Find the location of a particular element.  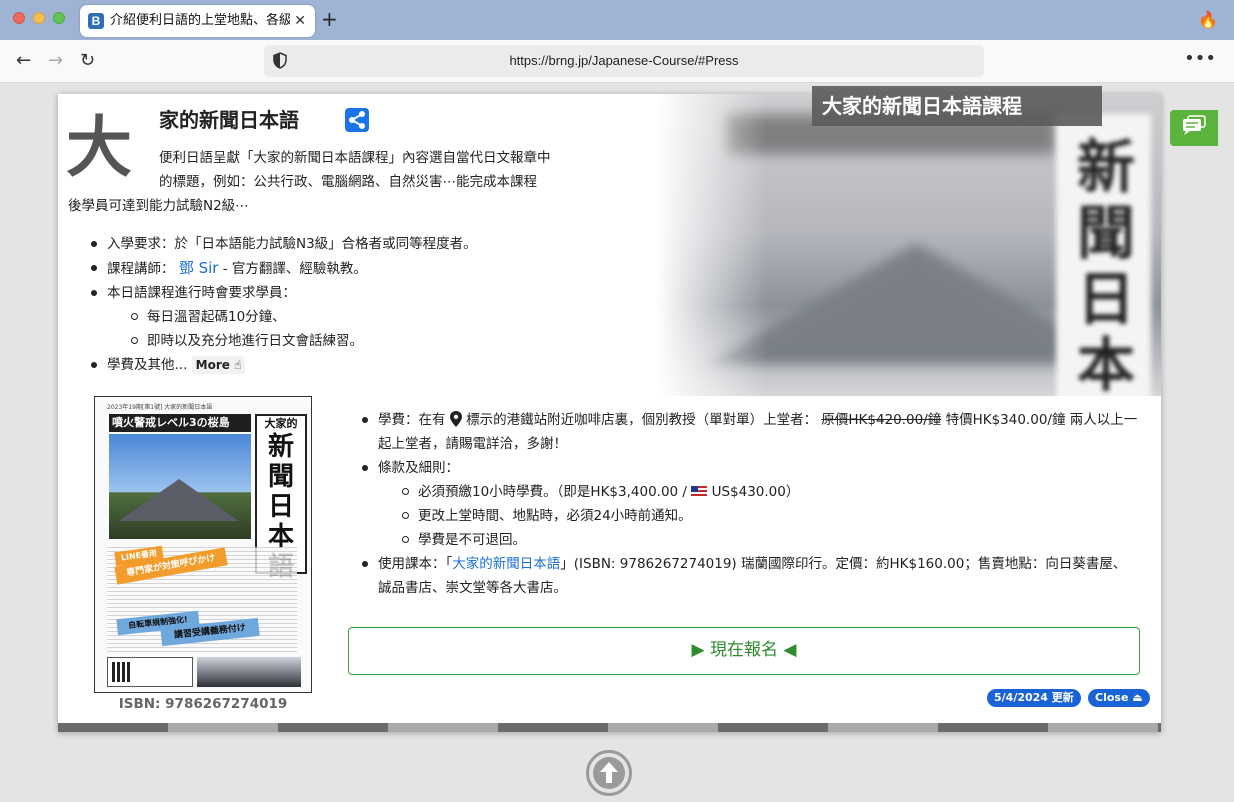

browser-tab-bar: B 介紹便利日語的上堂地點、各級日 ✕ + 🔥 is located at coordinates (617, 20).